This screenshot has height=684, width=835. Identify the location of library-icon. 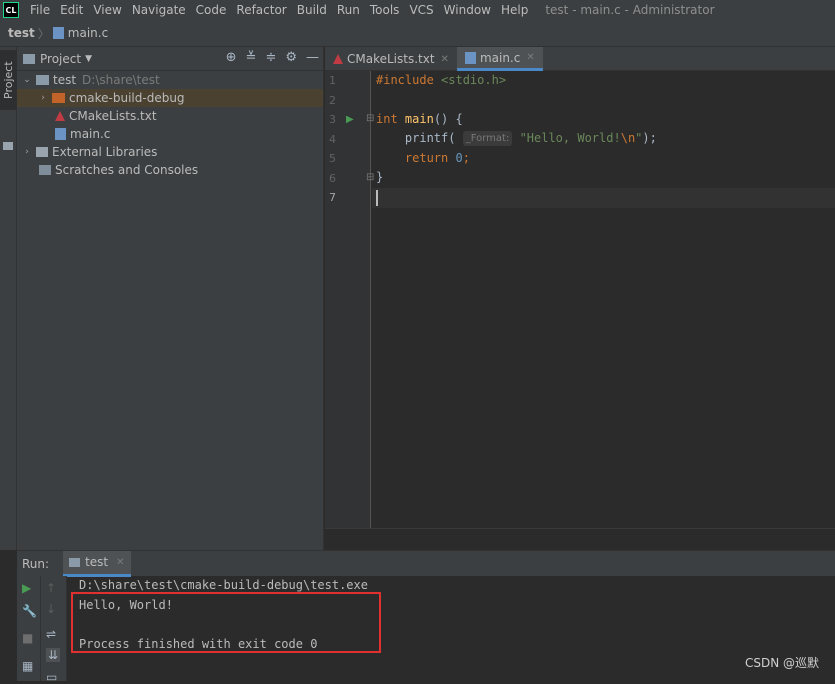
(42, 152).